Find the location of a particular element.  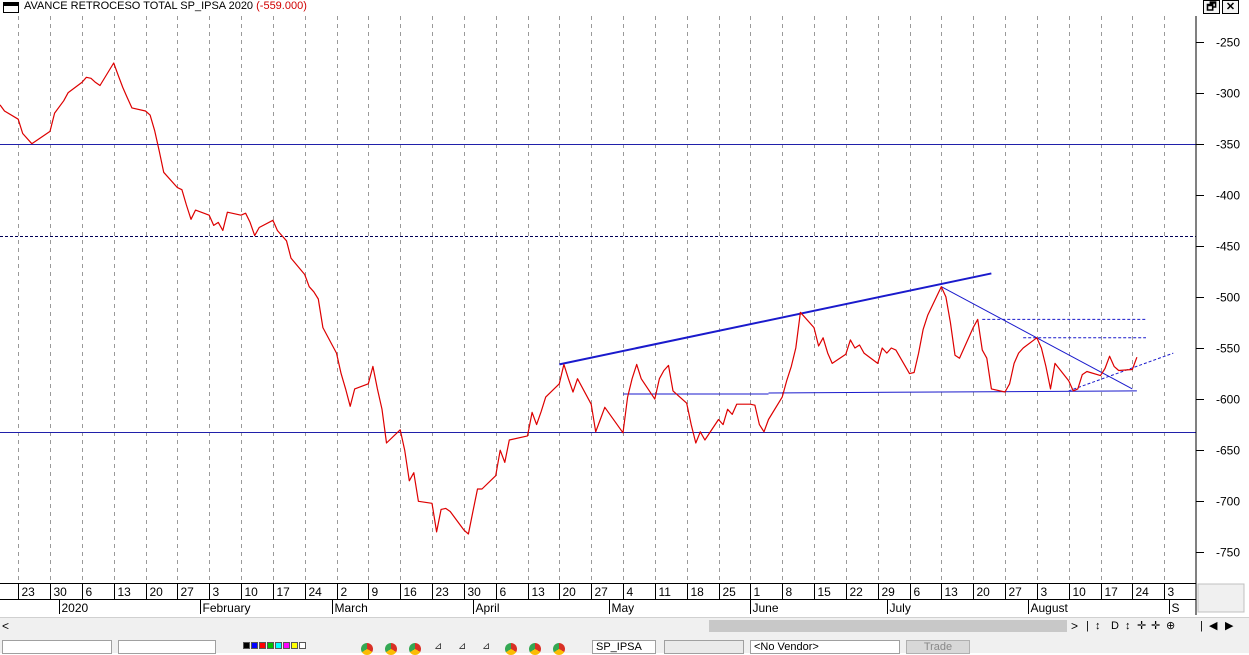

y-tick-label: -400 is located at coordinates (1228, 196).